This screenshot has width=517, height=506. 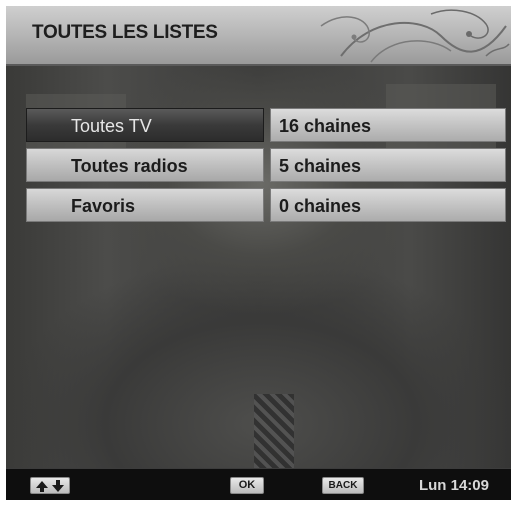 What do you see at coordinates (453, 485) in the screenshot?
I see `clock: Lun 14:09` at bounding box center [453, 485].